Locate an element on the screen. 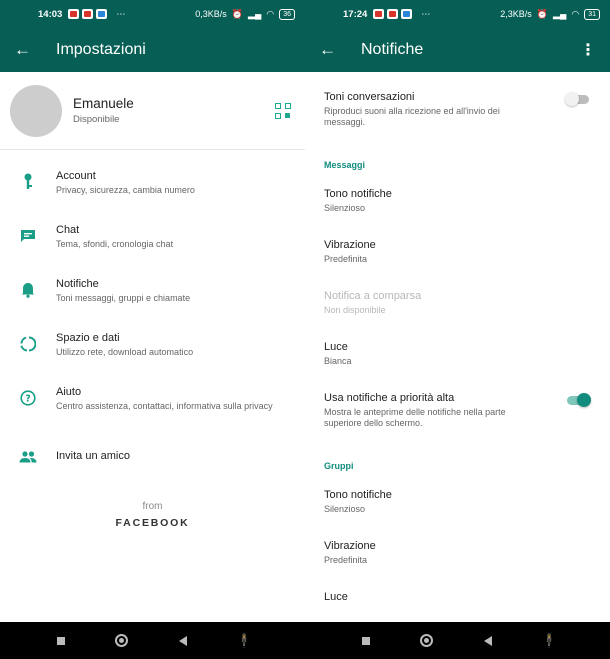 Image resolution: width=610 pixels, height=659 pixels. people-icon is located at coordinates (28, 457).